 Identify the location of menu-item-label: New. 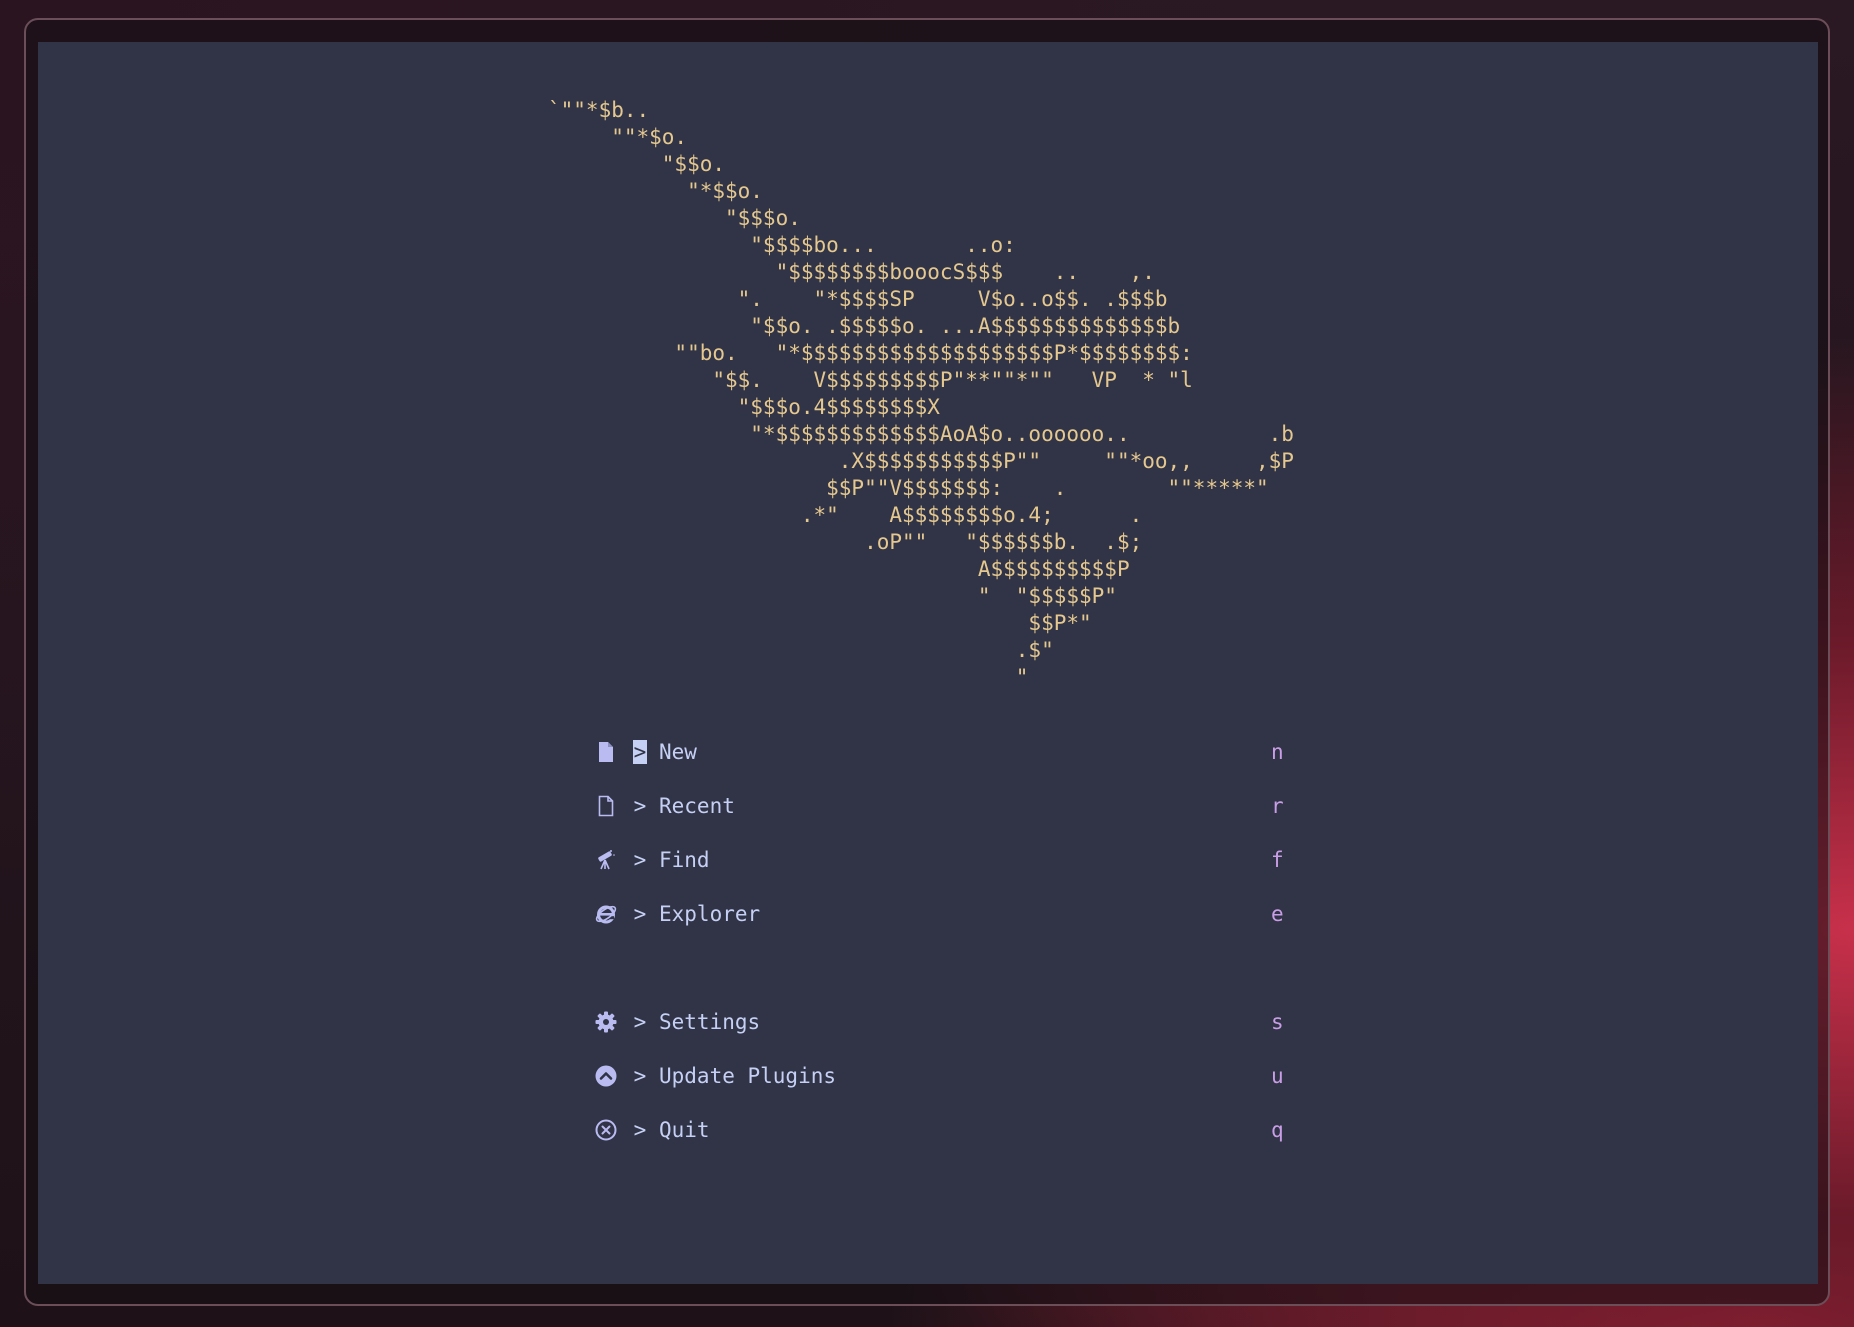
(678, 752).